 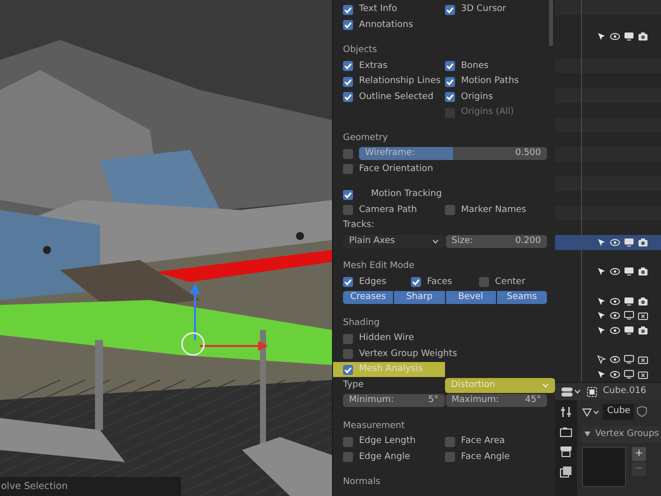 What do you see at coordinates (639, 454) in the screenshot?
I see `add-button: +` at bounding box center [639, 454].